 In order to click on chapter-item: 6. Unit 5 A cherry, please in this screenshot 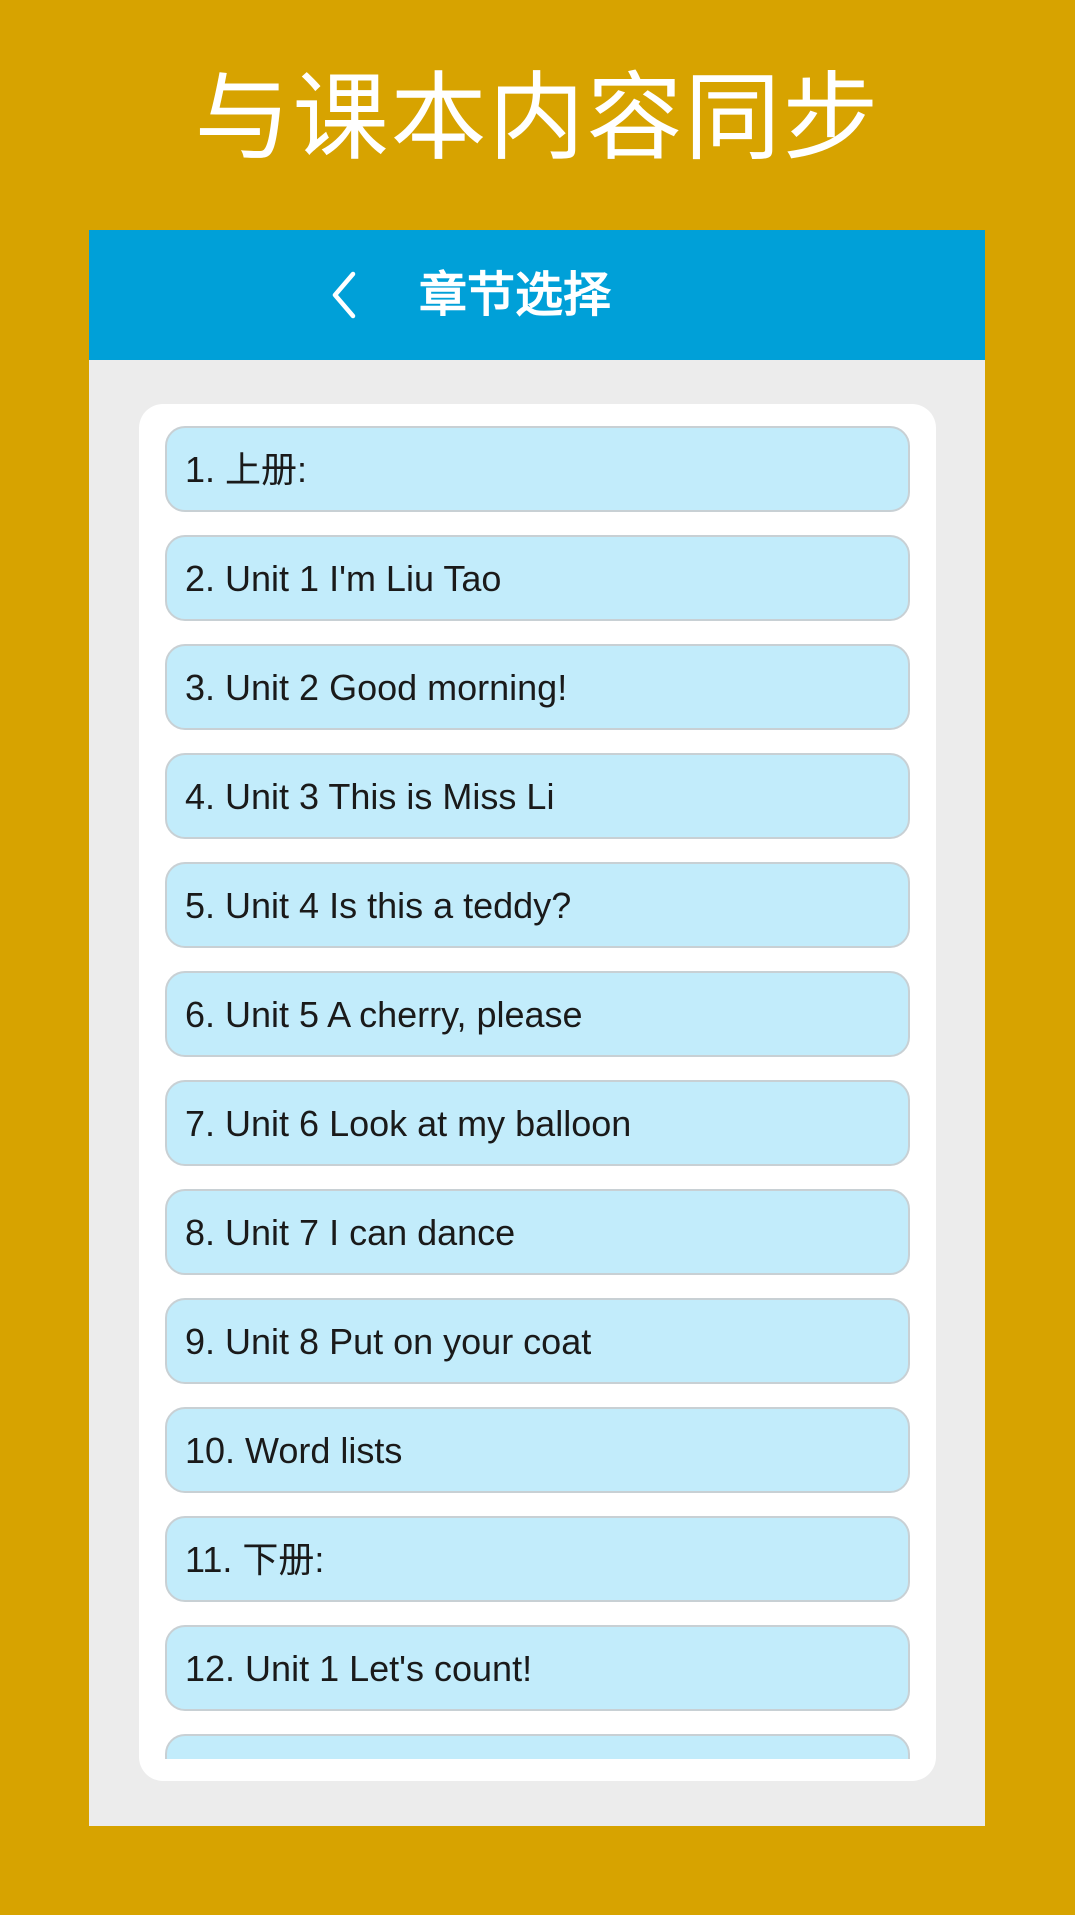, I will do `click(537, 1014)`.